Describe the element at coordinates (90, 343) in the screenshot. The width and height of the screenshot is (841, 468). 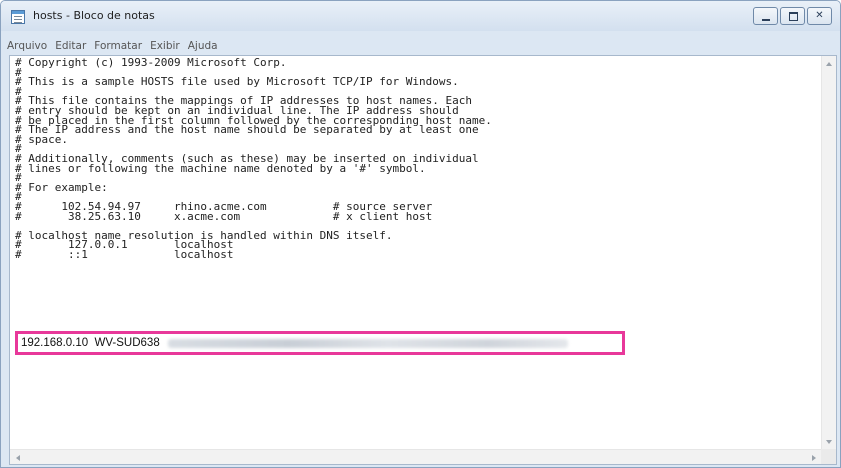
I see `host-entry-text: 192.168.0.10 WV-SUD638` at that location.